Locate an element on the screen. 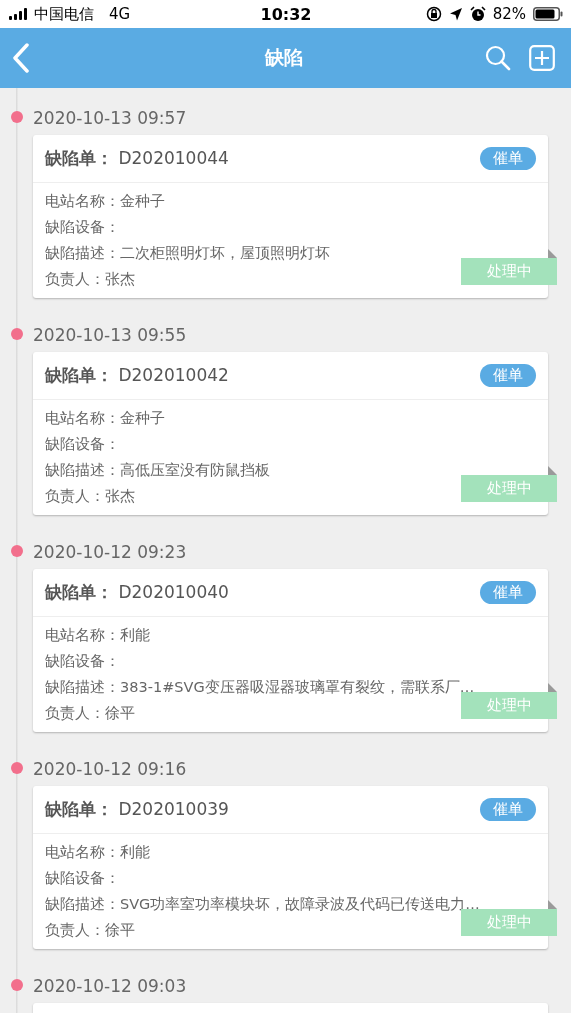  plus-square-icon is located at coordinates (542, 58).